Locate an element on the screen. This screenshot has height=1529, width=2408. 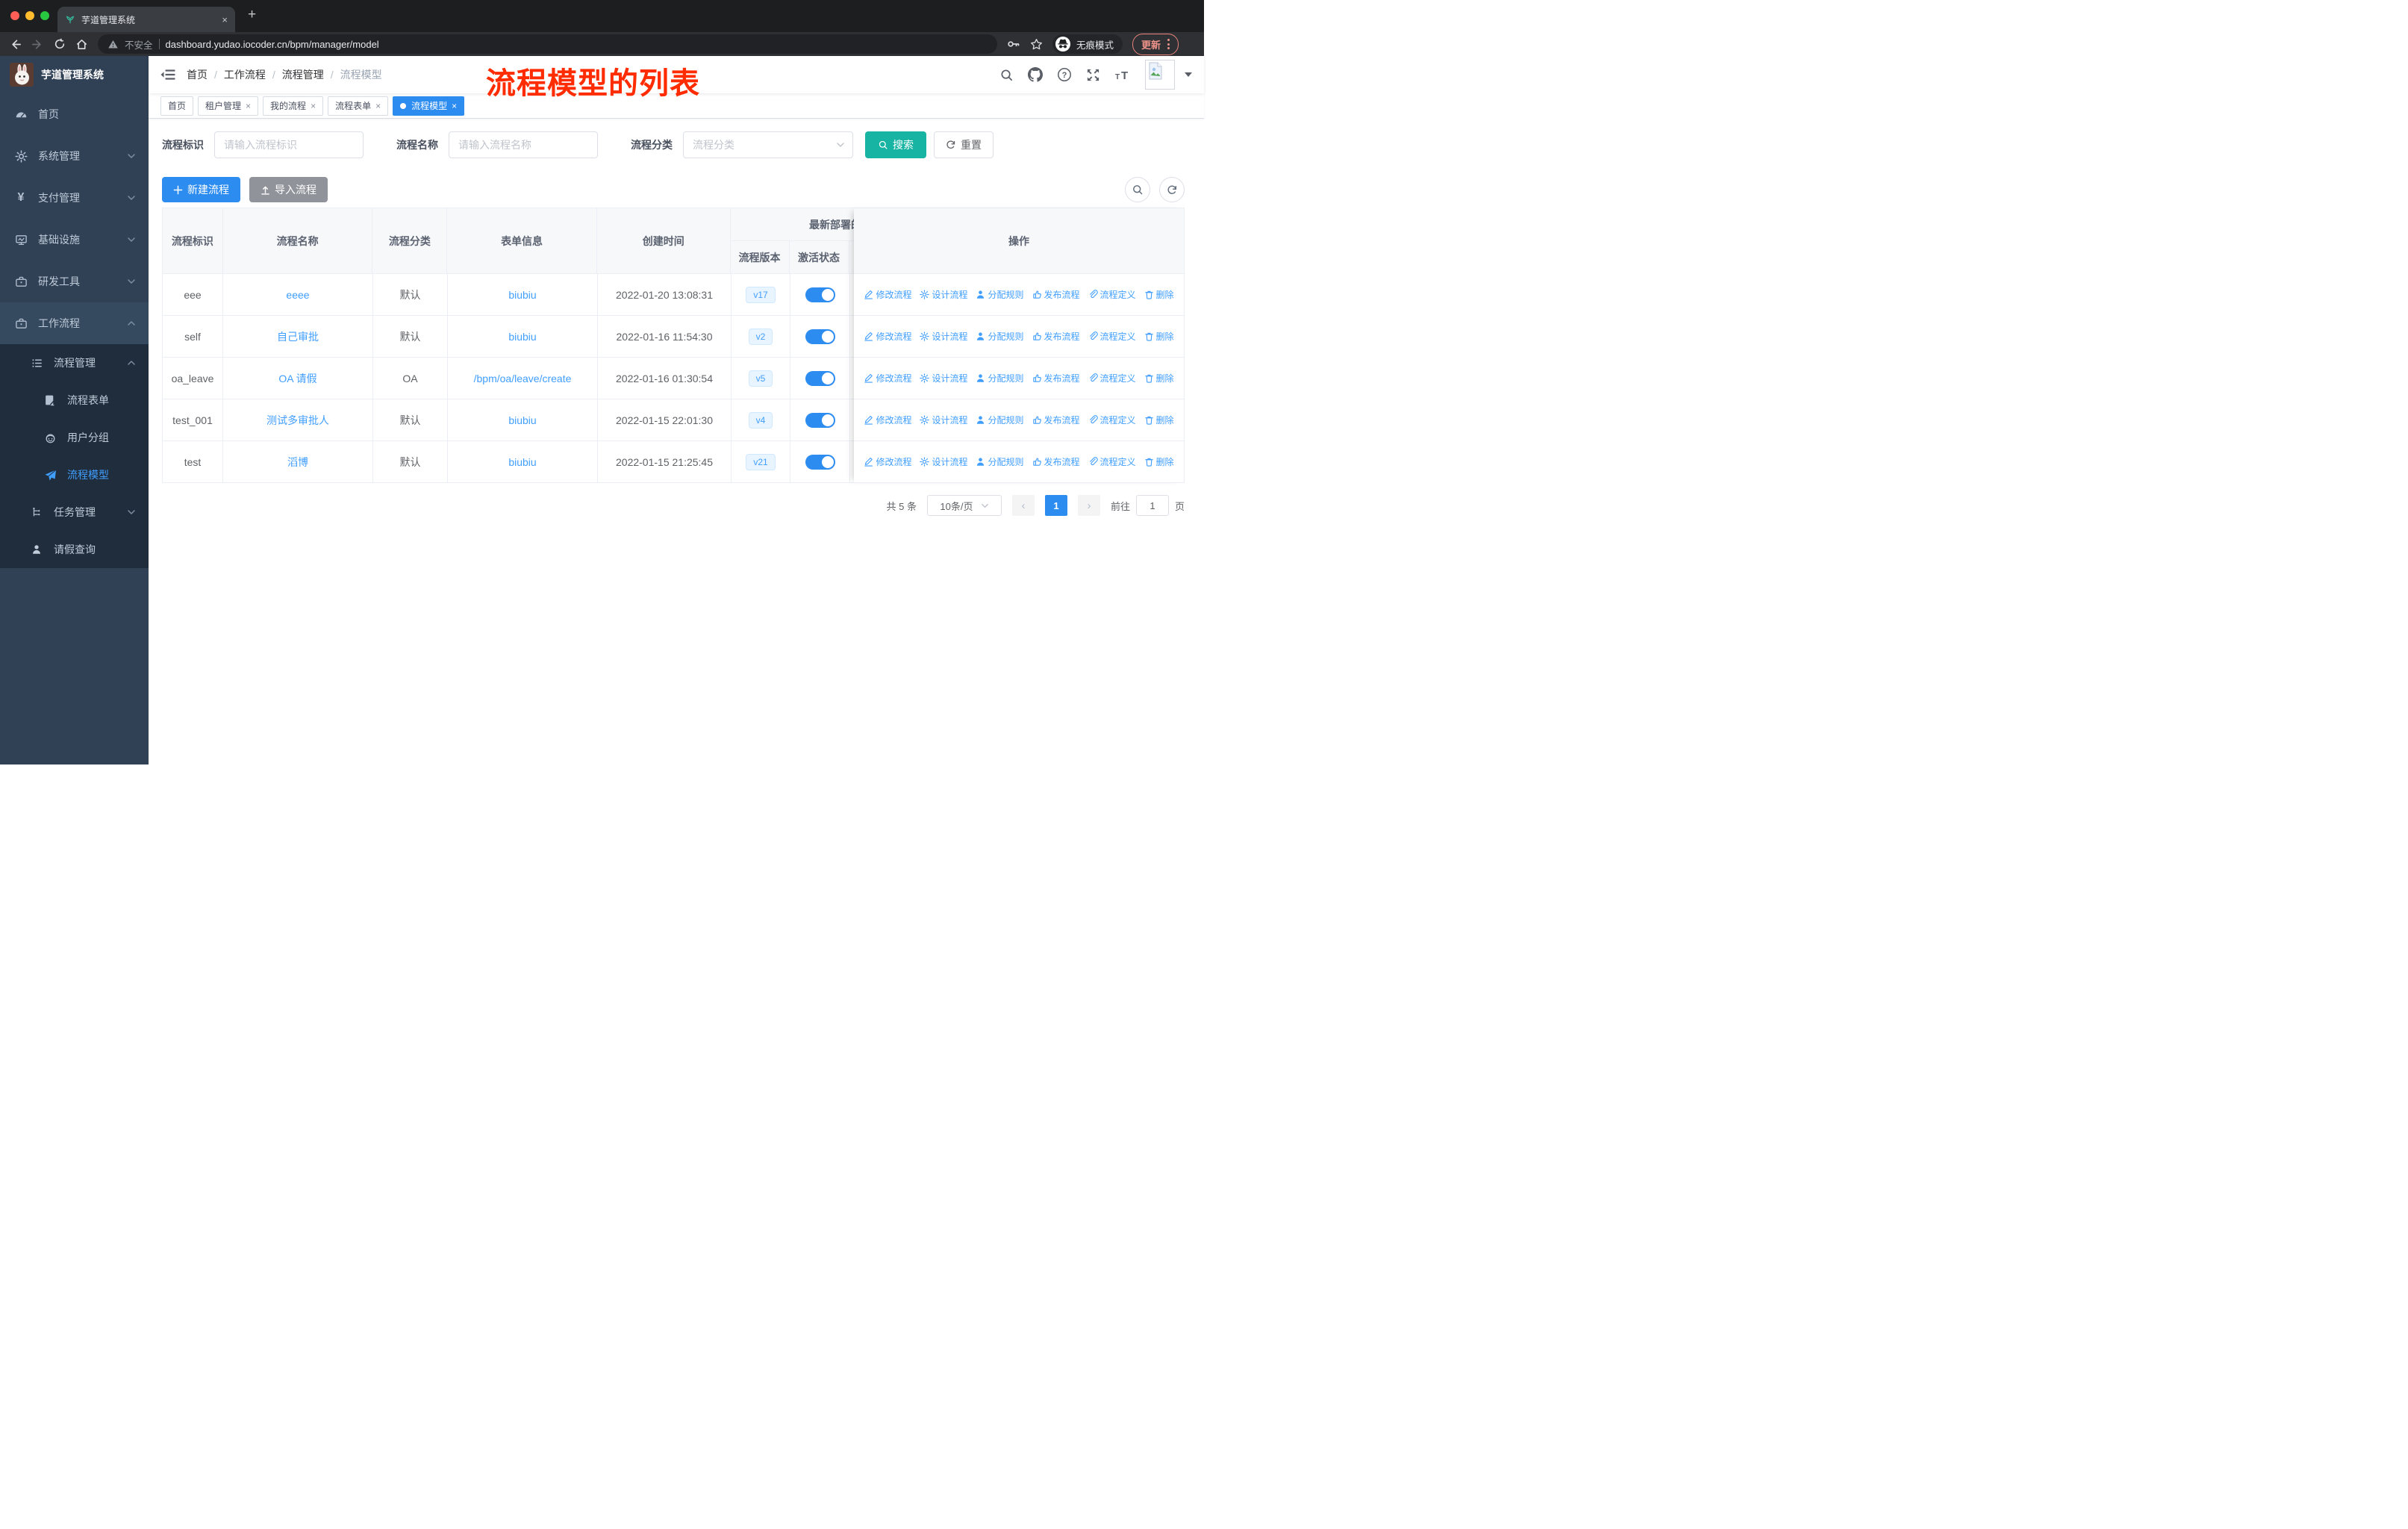
reload-icon is located at coordinates (60, 44).